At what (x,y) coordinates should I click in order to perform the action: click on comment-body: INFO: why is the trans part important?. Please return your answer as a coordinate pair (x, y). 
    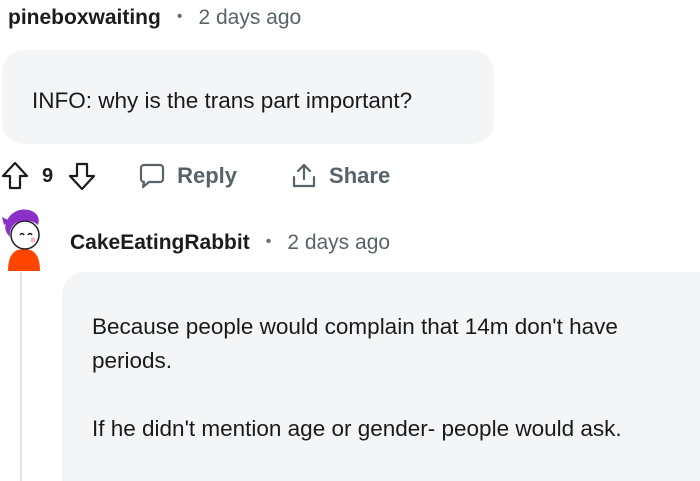
    Looking at the image, I should click on (248, 97).